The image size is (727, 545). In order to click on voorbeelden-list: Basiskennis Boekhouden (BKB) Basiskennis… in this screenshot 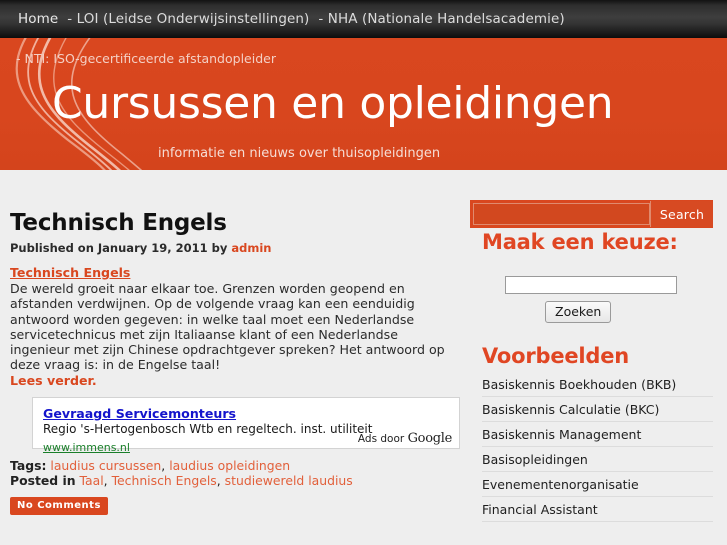, I will do `click(597, 447)`.